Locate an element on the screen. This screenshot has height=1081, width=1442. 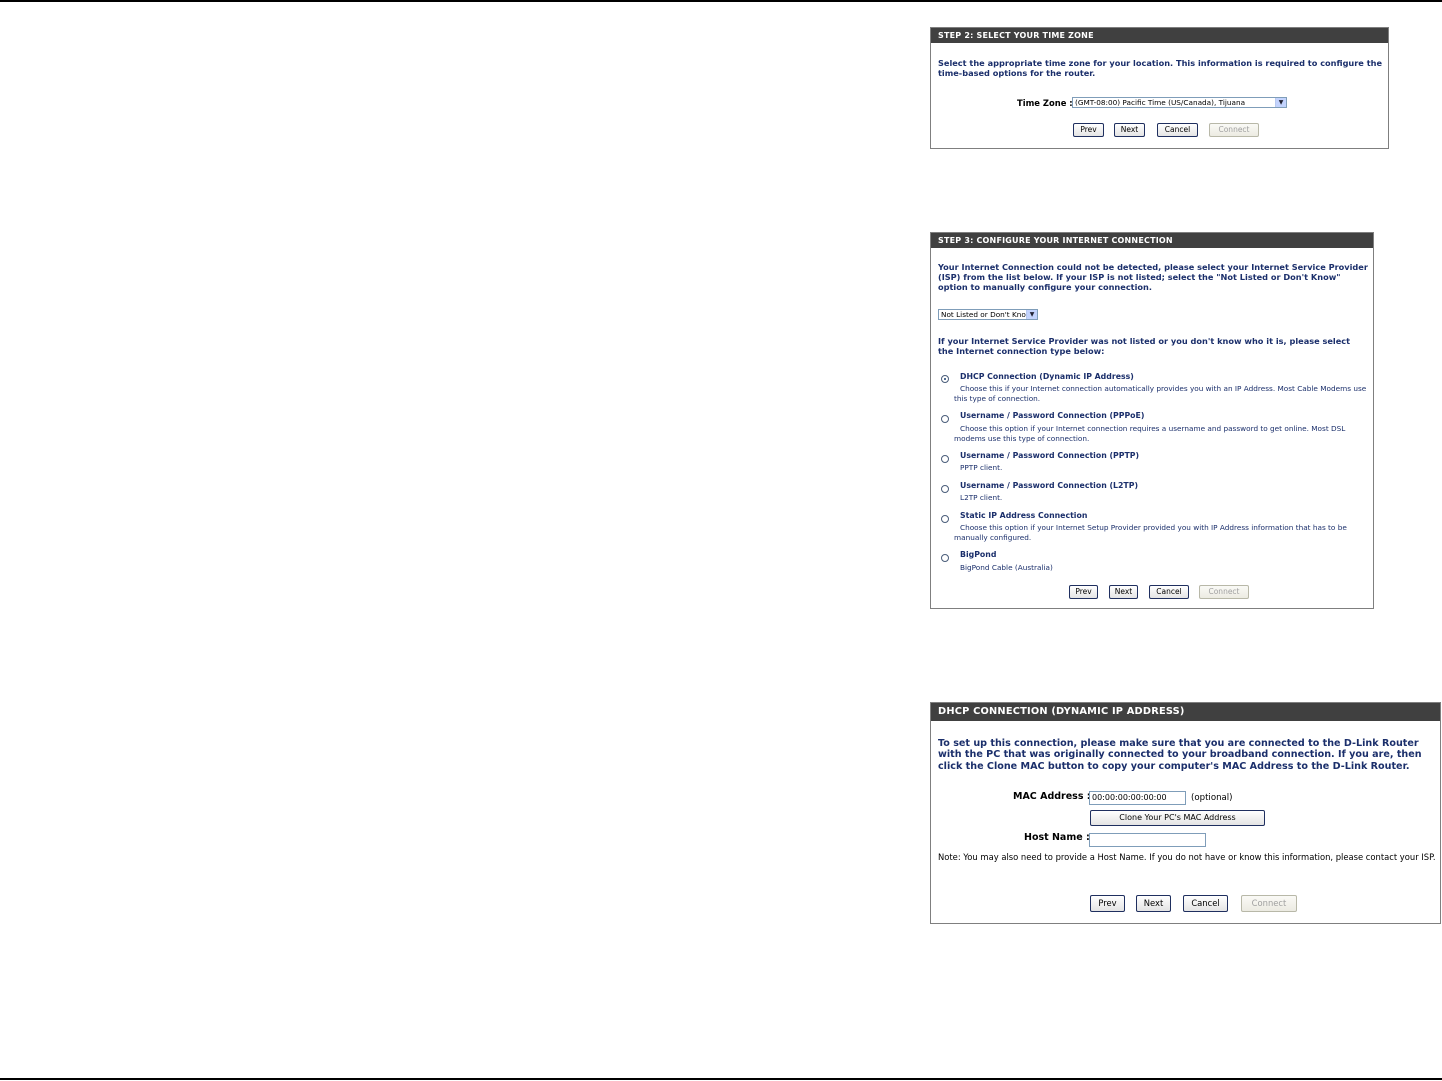
radio-l2tp is located at coordinates (945, 489).